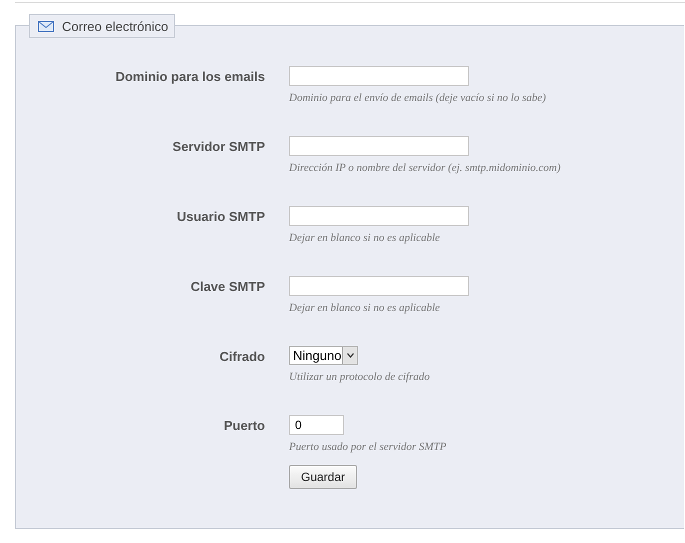 The image size is (685, 543). Describe the element at coordinates (46, 26) in the screenshot. I see `envelope-icon` at that location.